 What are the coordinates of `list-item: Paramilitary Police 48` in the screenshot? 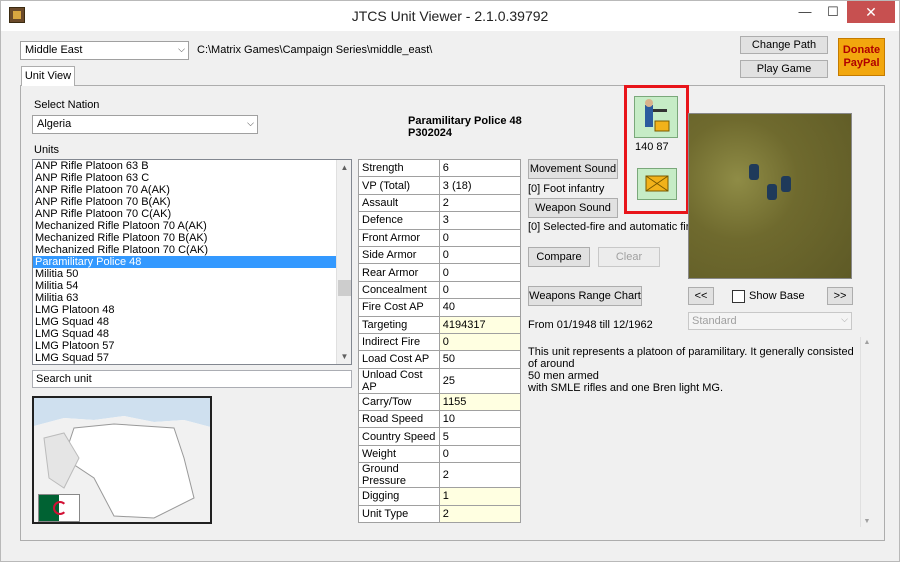 It's located at (184, 262).